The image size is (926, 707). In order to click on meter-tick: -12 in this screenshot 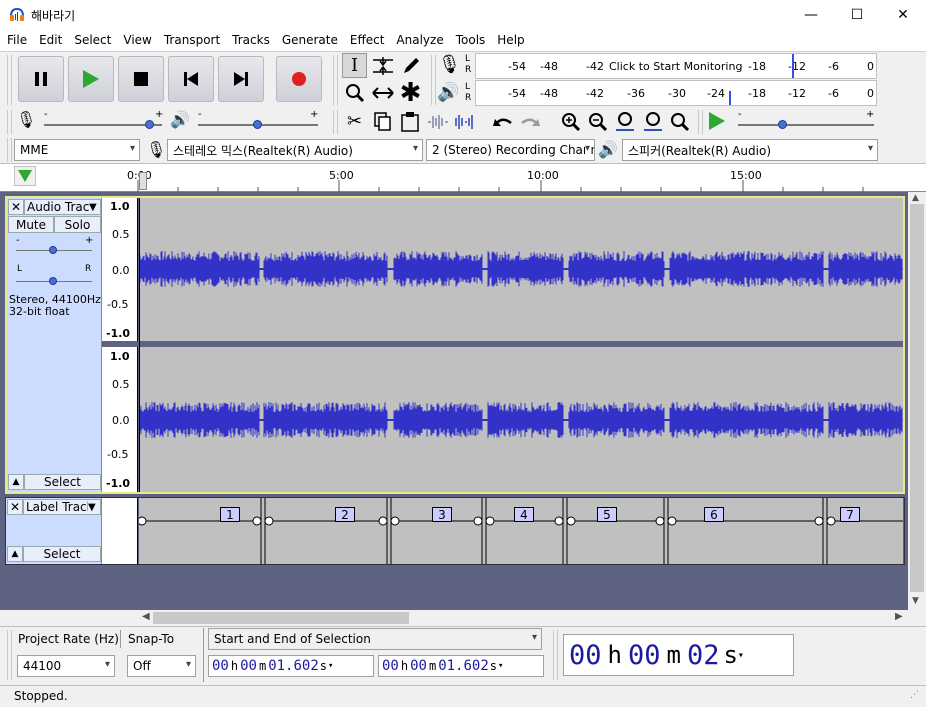, I will do `click(797, 66)`.